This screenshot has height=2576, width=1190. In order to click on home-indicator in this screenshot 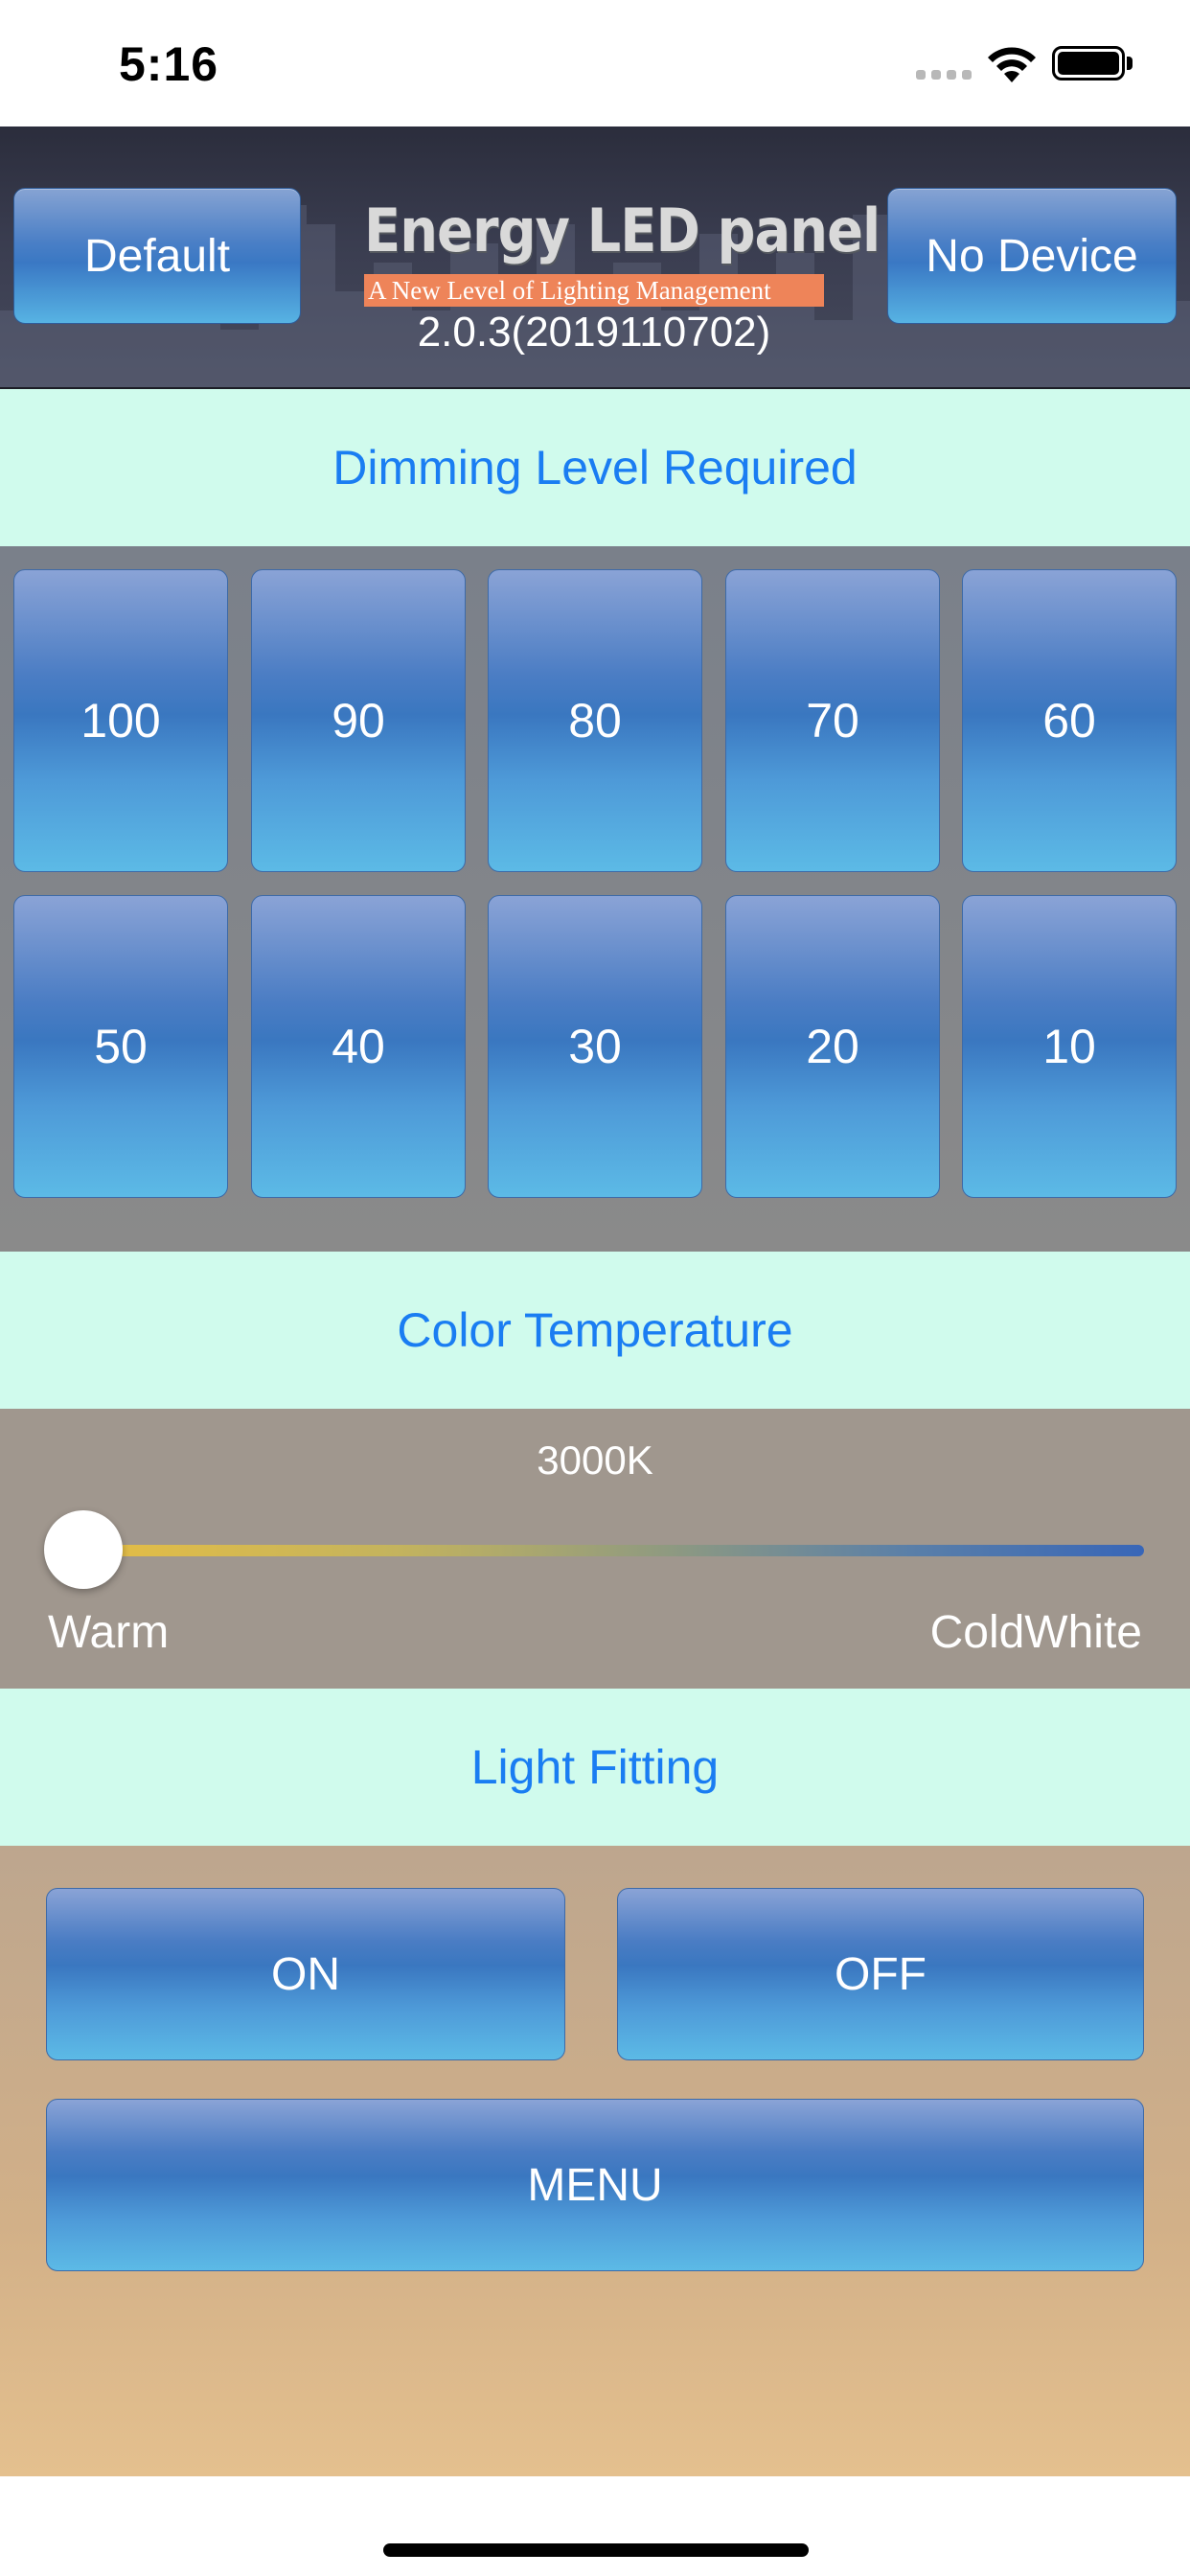, I will do `click(596, 2550)`.